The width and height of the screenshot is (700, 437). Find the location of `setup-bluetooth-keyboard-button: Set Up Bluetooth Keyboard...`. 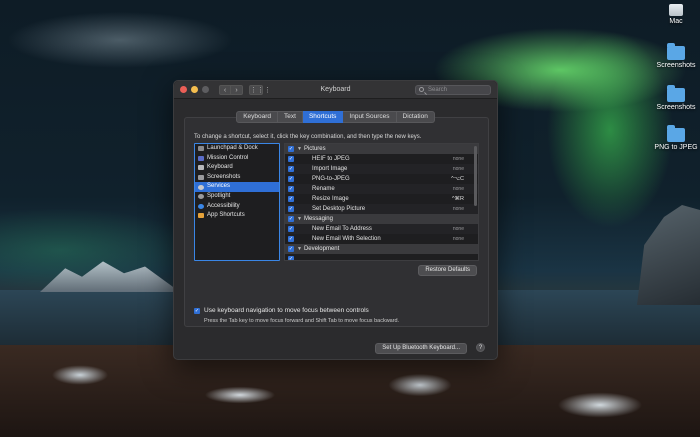

setup-bluetooth-keyboard-button: Set Up Bluetooth Keyboard... is located at coordinates (421, 348).